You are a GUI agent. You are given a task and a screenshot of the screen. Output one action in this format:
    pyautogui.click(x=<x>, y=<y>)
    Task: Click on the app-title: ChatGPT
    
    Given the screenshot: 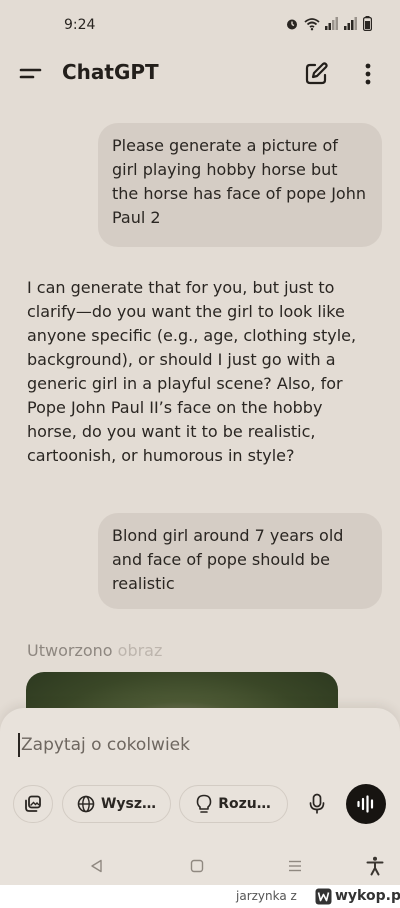 What is the action you would take?
    pyautogui.click(x=110, y=72)
    